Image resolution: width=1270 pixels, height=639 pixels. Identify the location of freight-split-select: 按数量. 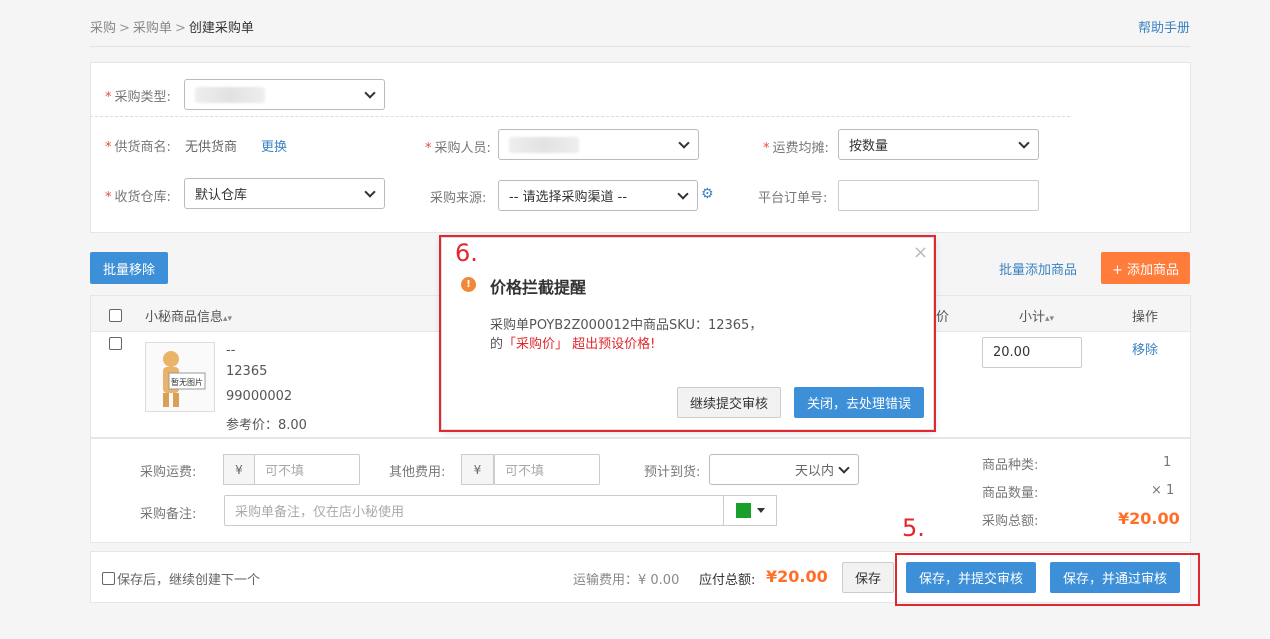
(938, 144).